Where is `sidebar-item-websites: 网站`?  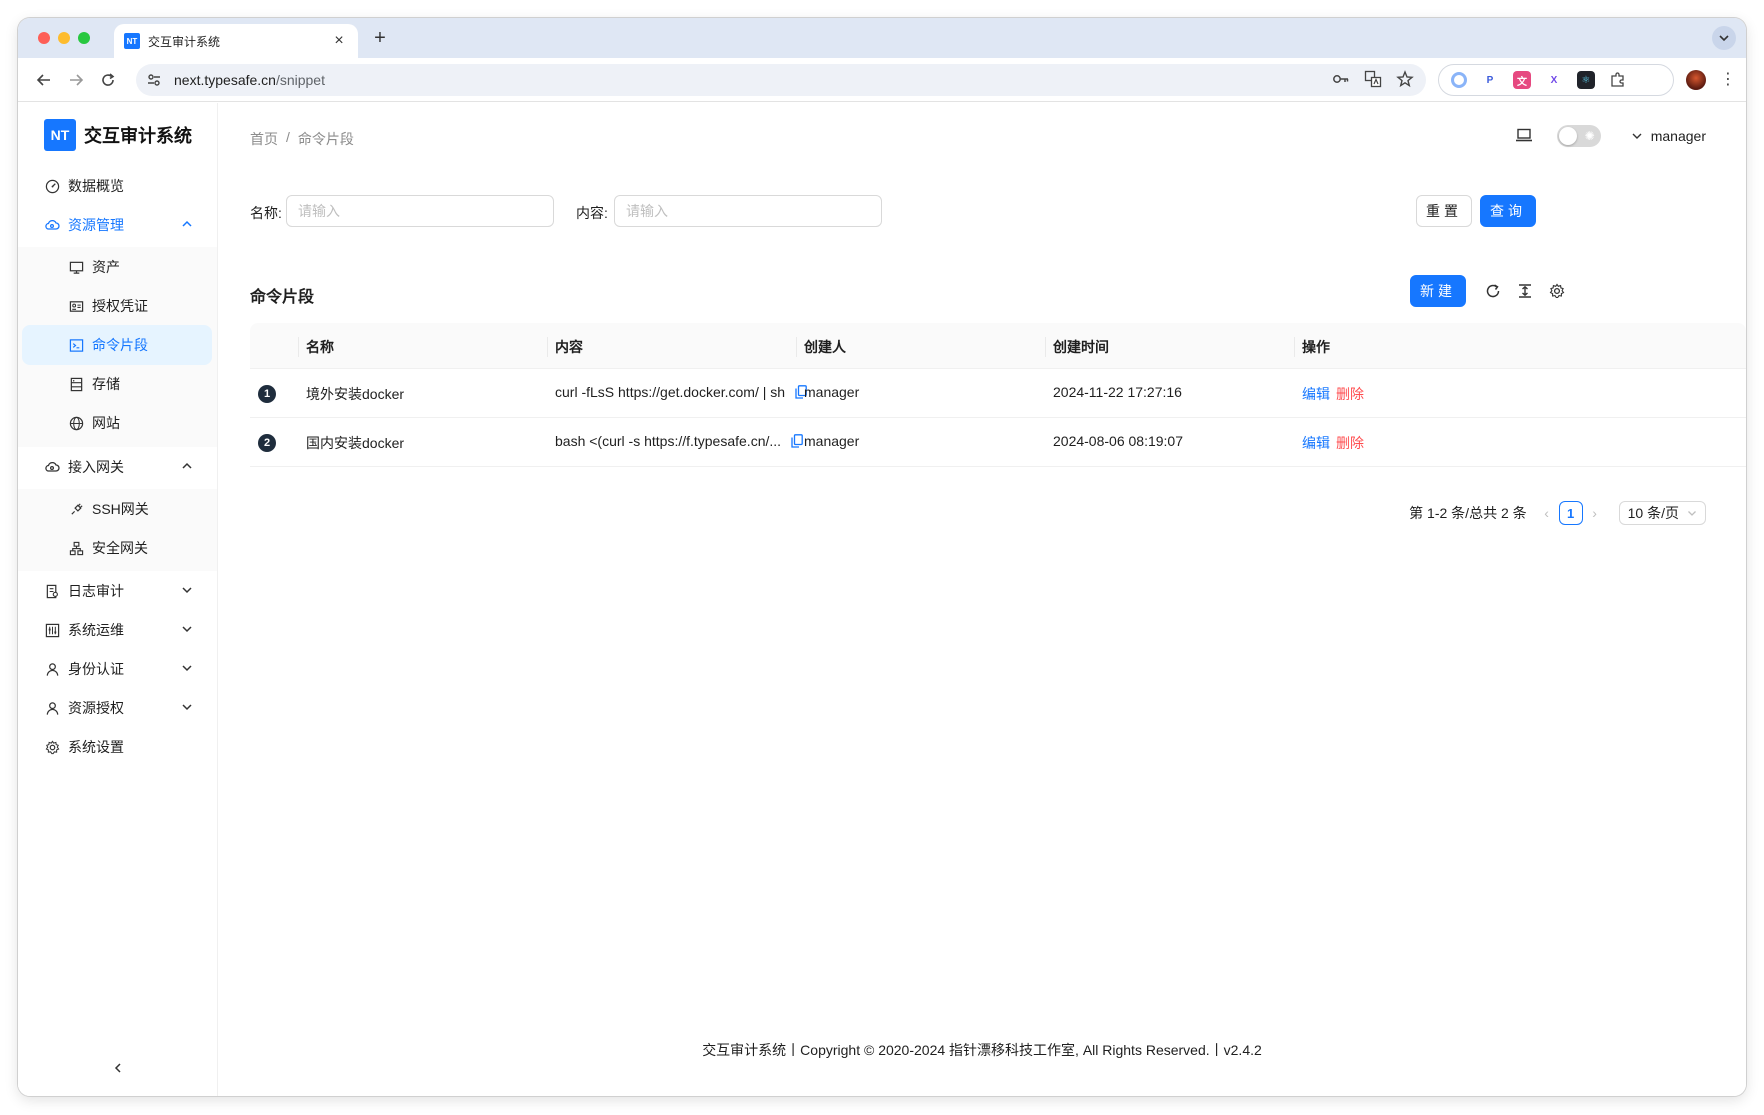
sidebar-item-websites: 网站 is located at coordinates (117, 423).